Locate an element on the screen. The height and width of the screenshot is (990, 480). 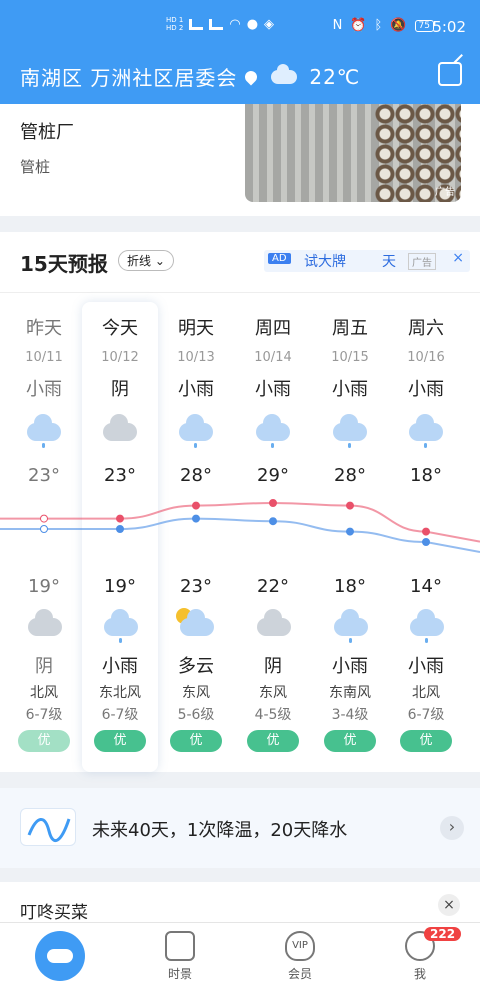
forecast-day-column: 周六 10/16 小雨 18° 14° 小雨 北风 6-7级优 is located at coordinates (426, 532).